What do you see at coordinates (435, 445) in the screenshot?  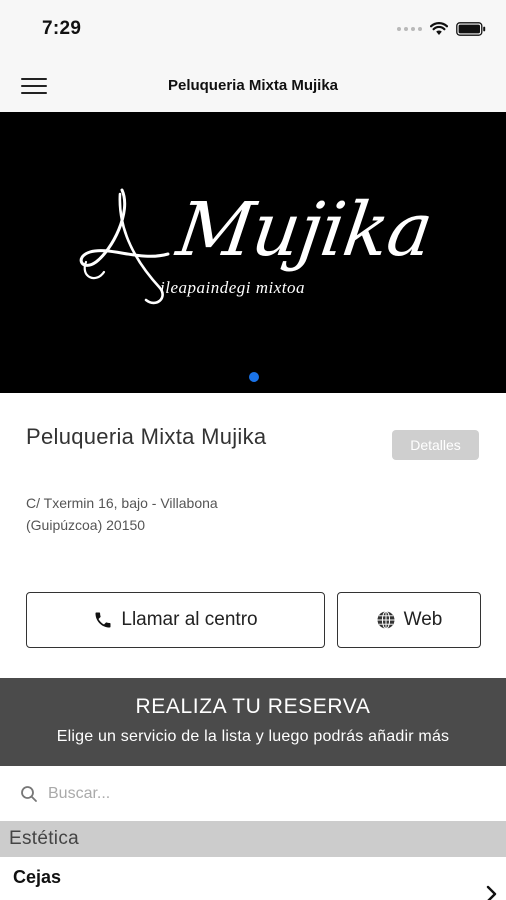 I see `details-button: Detalles` at bounding box center [435, 445].